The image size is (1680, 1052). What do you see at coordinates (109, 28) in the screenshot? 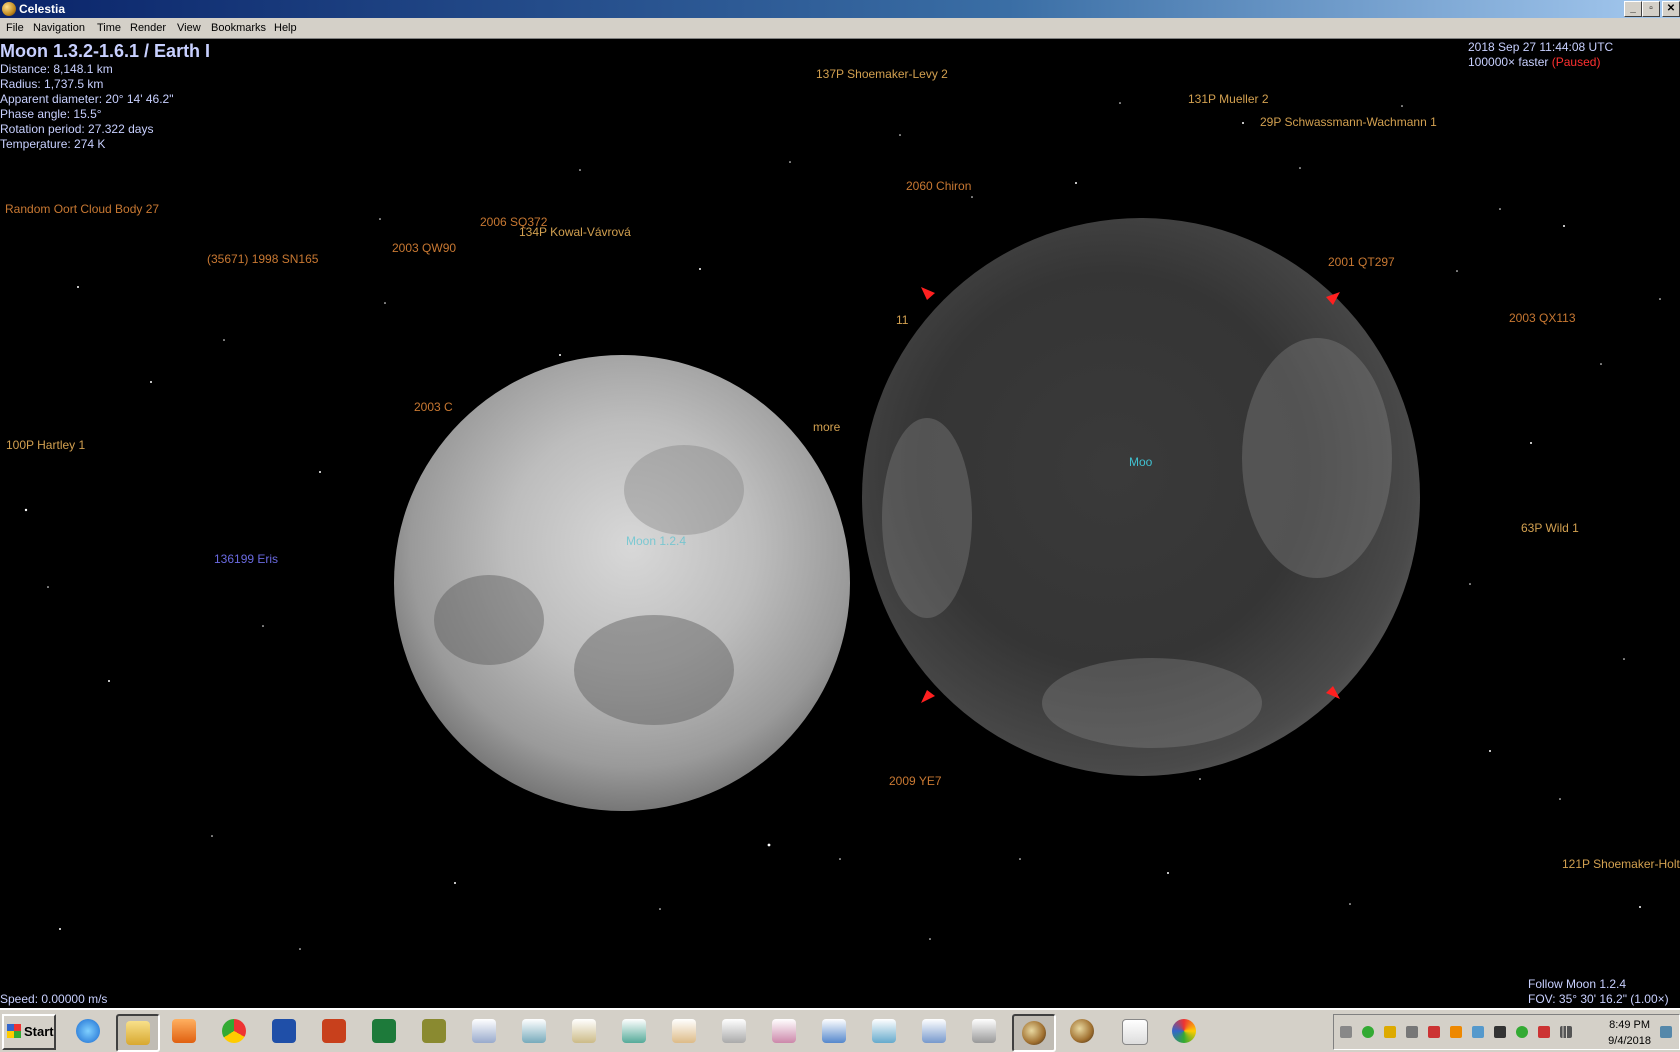
I see `menu-time: Time` at bounding box center [109, 28].